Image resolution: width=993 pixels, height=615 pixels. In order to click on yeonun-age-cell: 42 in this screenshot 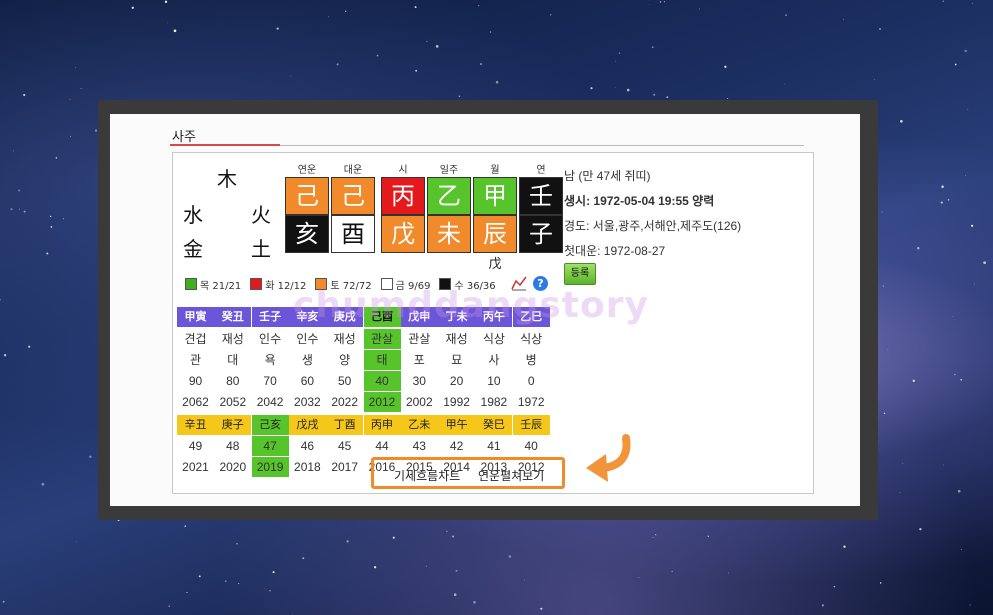, I will do `click(456, 446)`.